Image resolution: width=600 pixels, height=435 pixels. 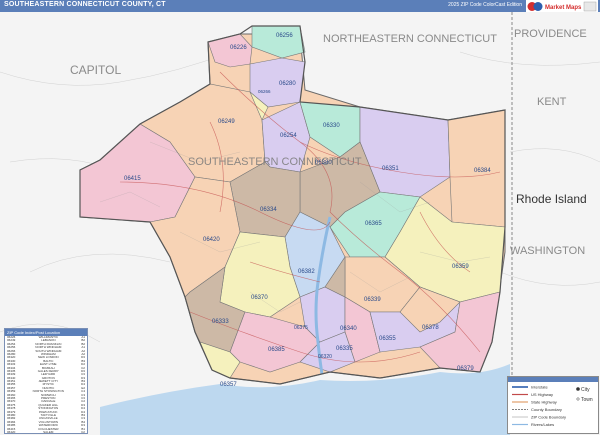 What do you see at coordinates (539, 387) in the screenshot?
I see `key-label: Interstate` at bounding box center [539, 387].